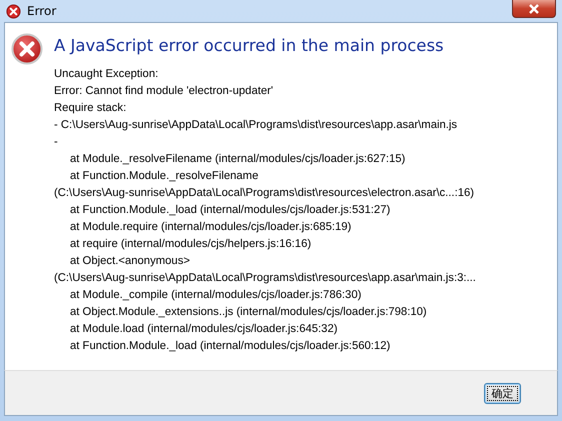 The width and height of the screenshot is (562, 421). Describe the element at coordinates (91, 108) in the screenshot. I see `stack-trace-line: Require stack:` at that location.